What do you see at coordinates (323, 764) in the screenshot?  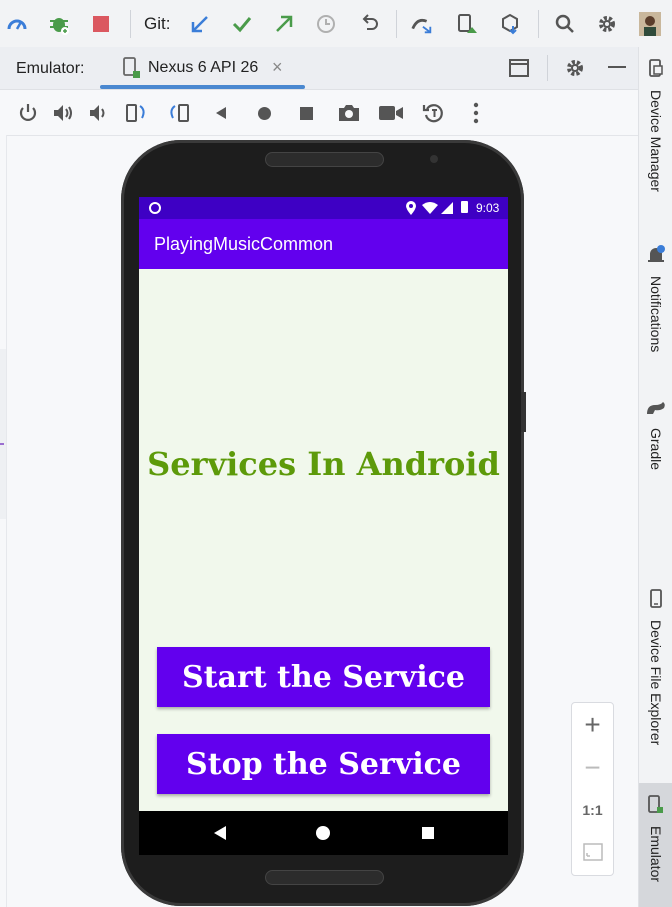 I see `stop-service-button: Stop the Service` at bounding box center [323, 764].